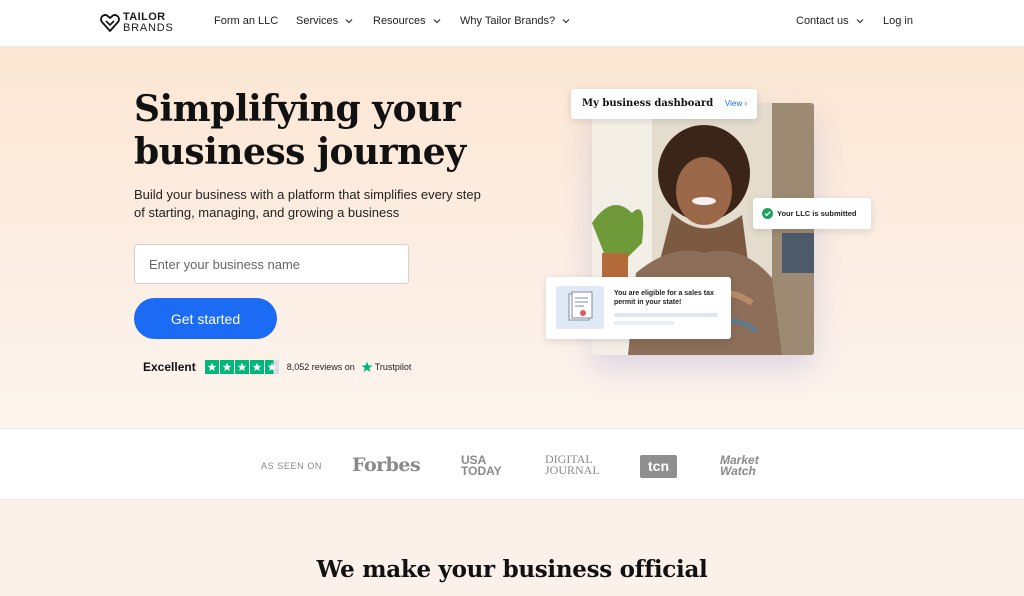  I want to click on trustpilot-brand: Trustpilot, so click(386, 367).